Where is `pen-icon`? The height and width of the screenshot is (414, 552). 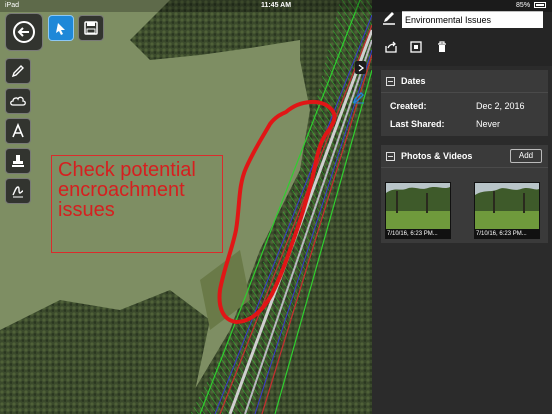 pen-icon is located at coordinates (17, 71).